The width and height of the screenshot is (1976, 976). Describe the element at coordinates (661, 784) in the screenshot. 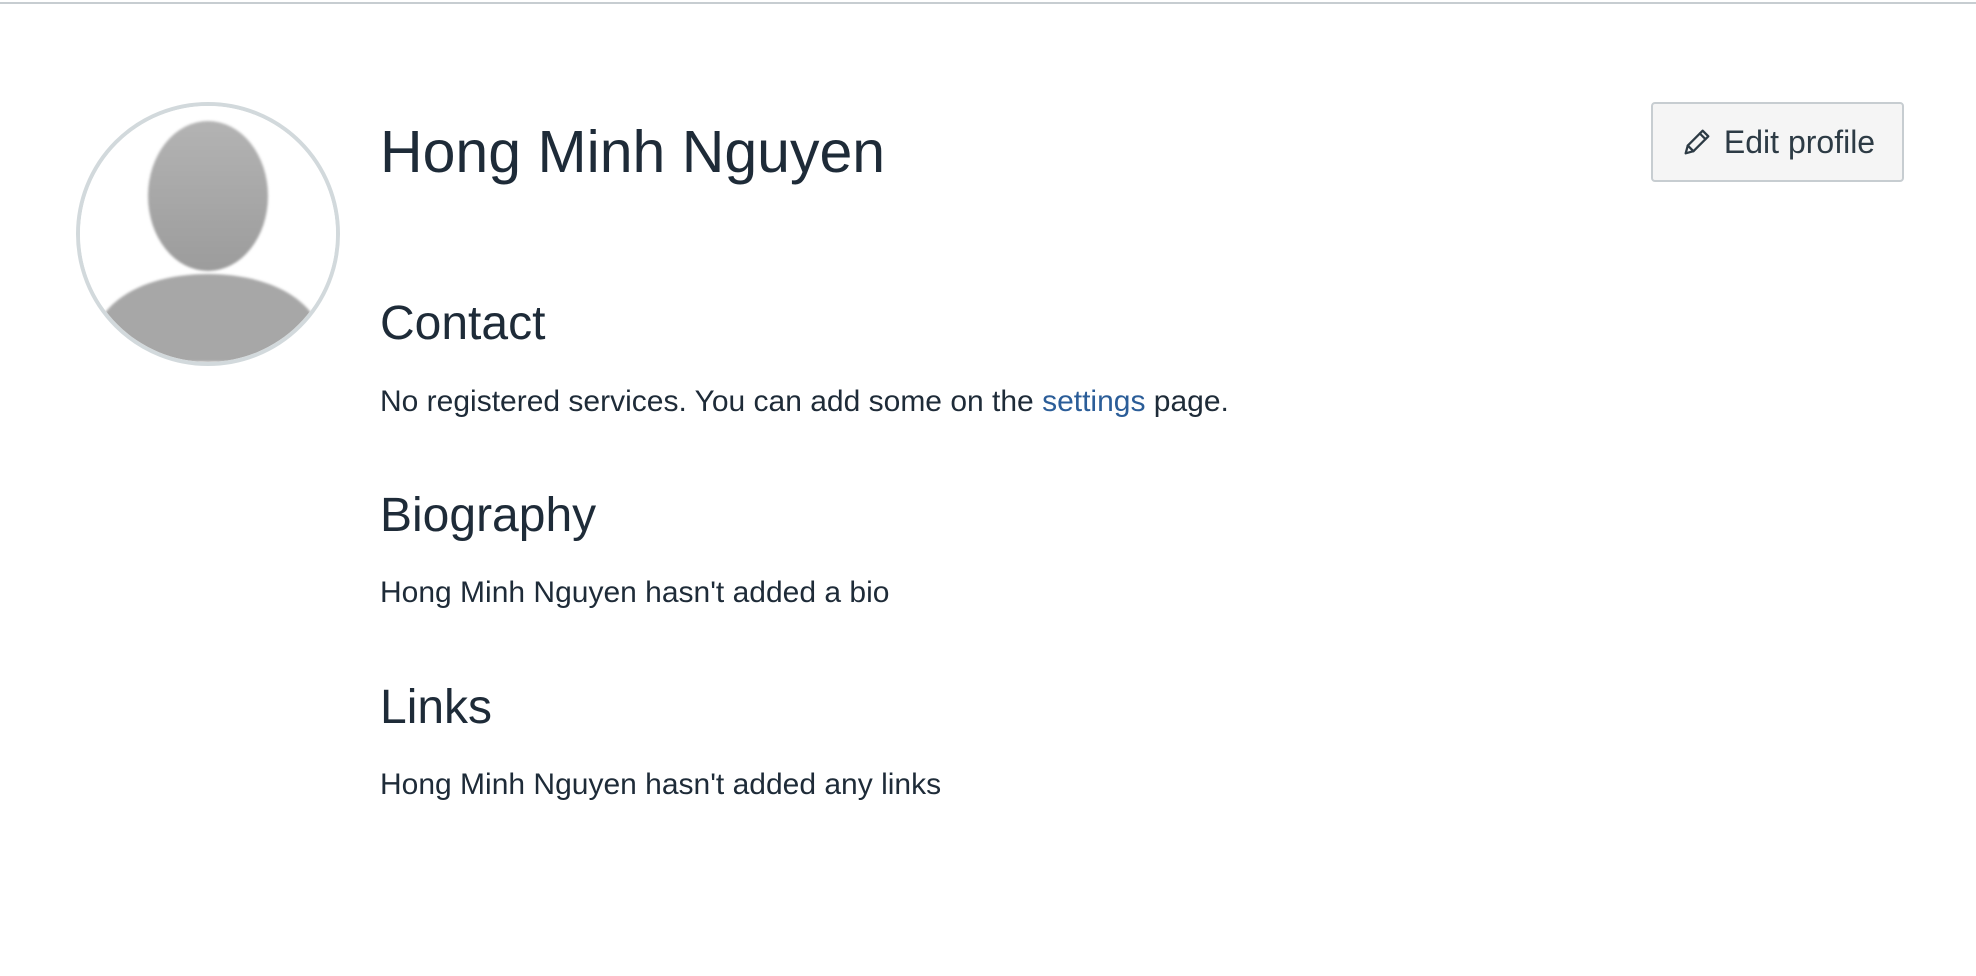

I see `links-text: Hong Minh Nguyen hasn't added any links` at that location.